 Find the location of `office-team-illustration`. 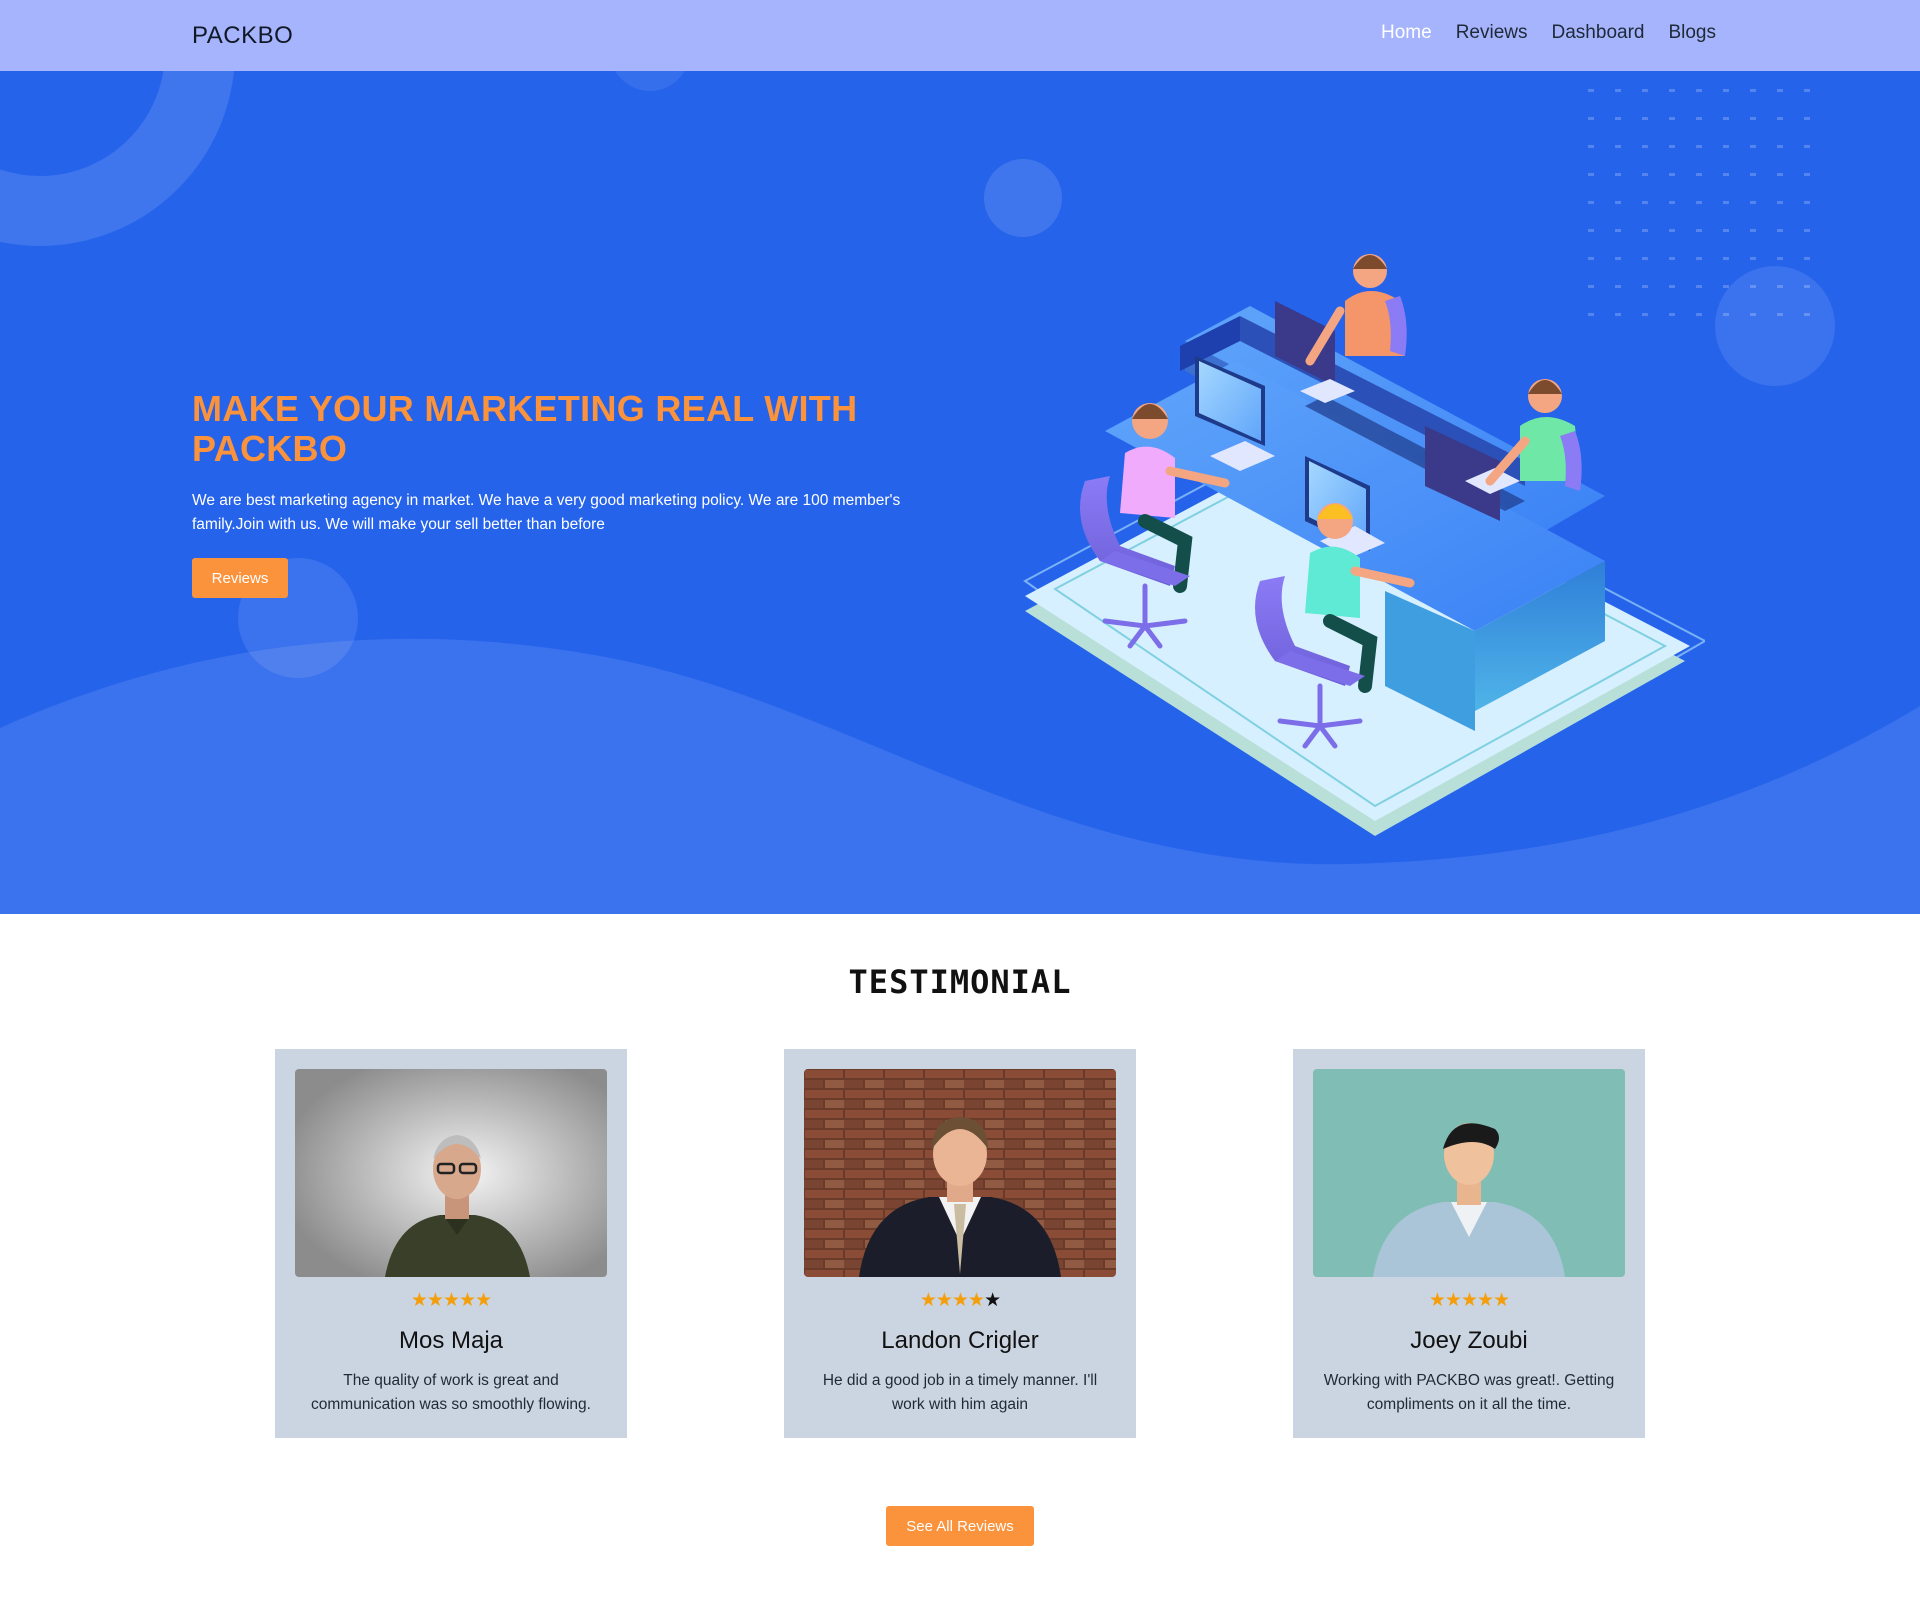

office-team-illustration is located at coordinates (1364, 545).